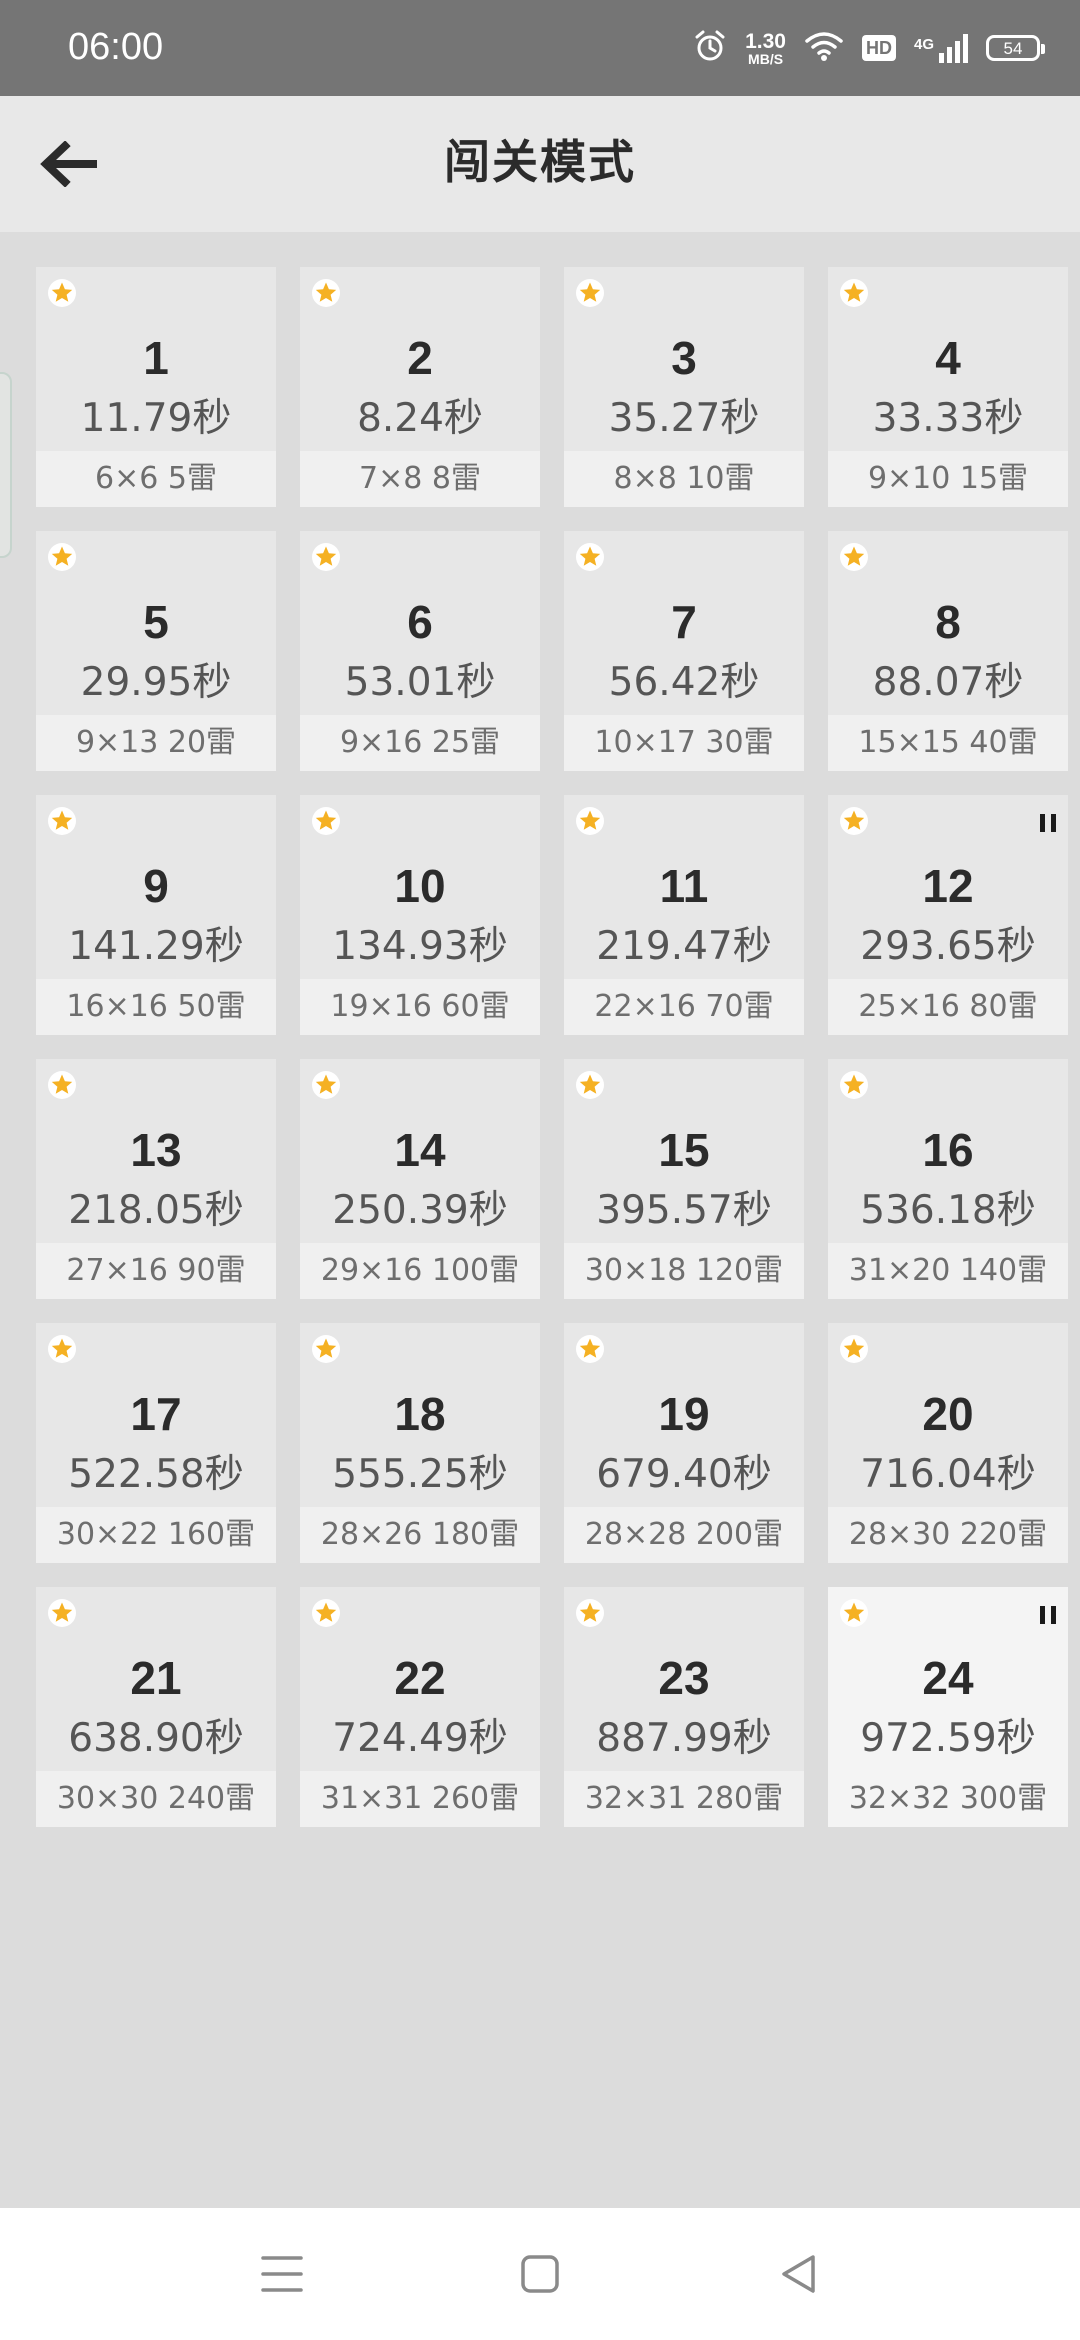 The width and height of the screenshot is (1080, 2340). What do you see at coordinates (948, 1678) in the screenshot?
I see `level-number: 24` at bounding box center [948, 1678].